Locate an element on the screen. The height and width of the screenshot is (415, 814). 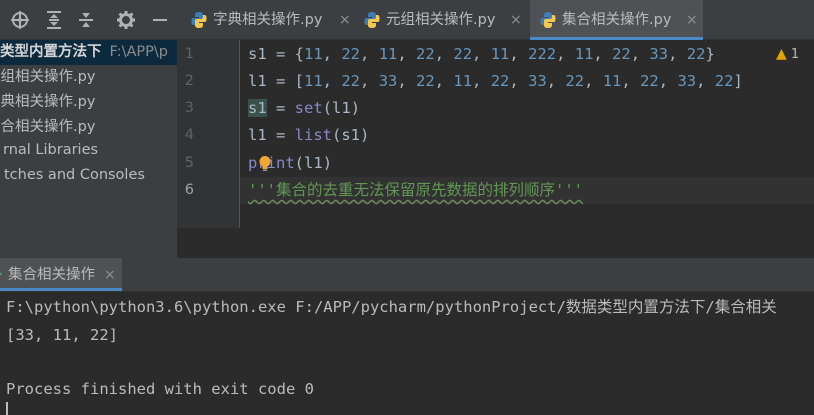
tree-item-label: 字典相关操作.py is located at coordinates (48, 102).